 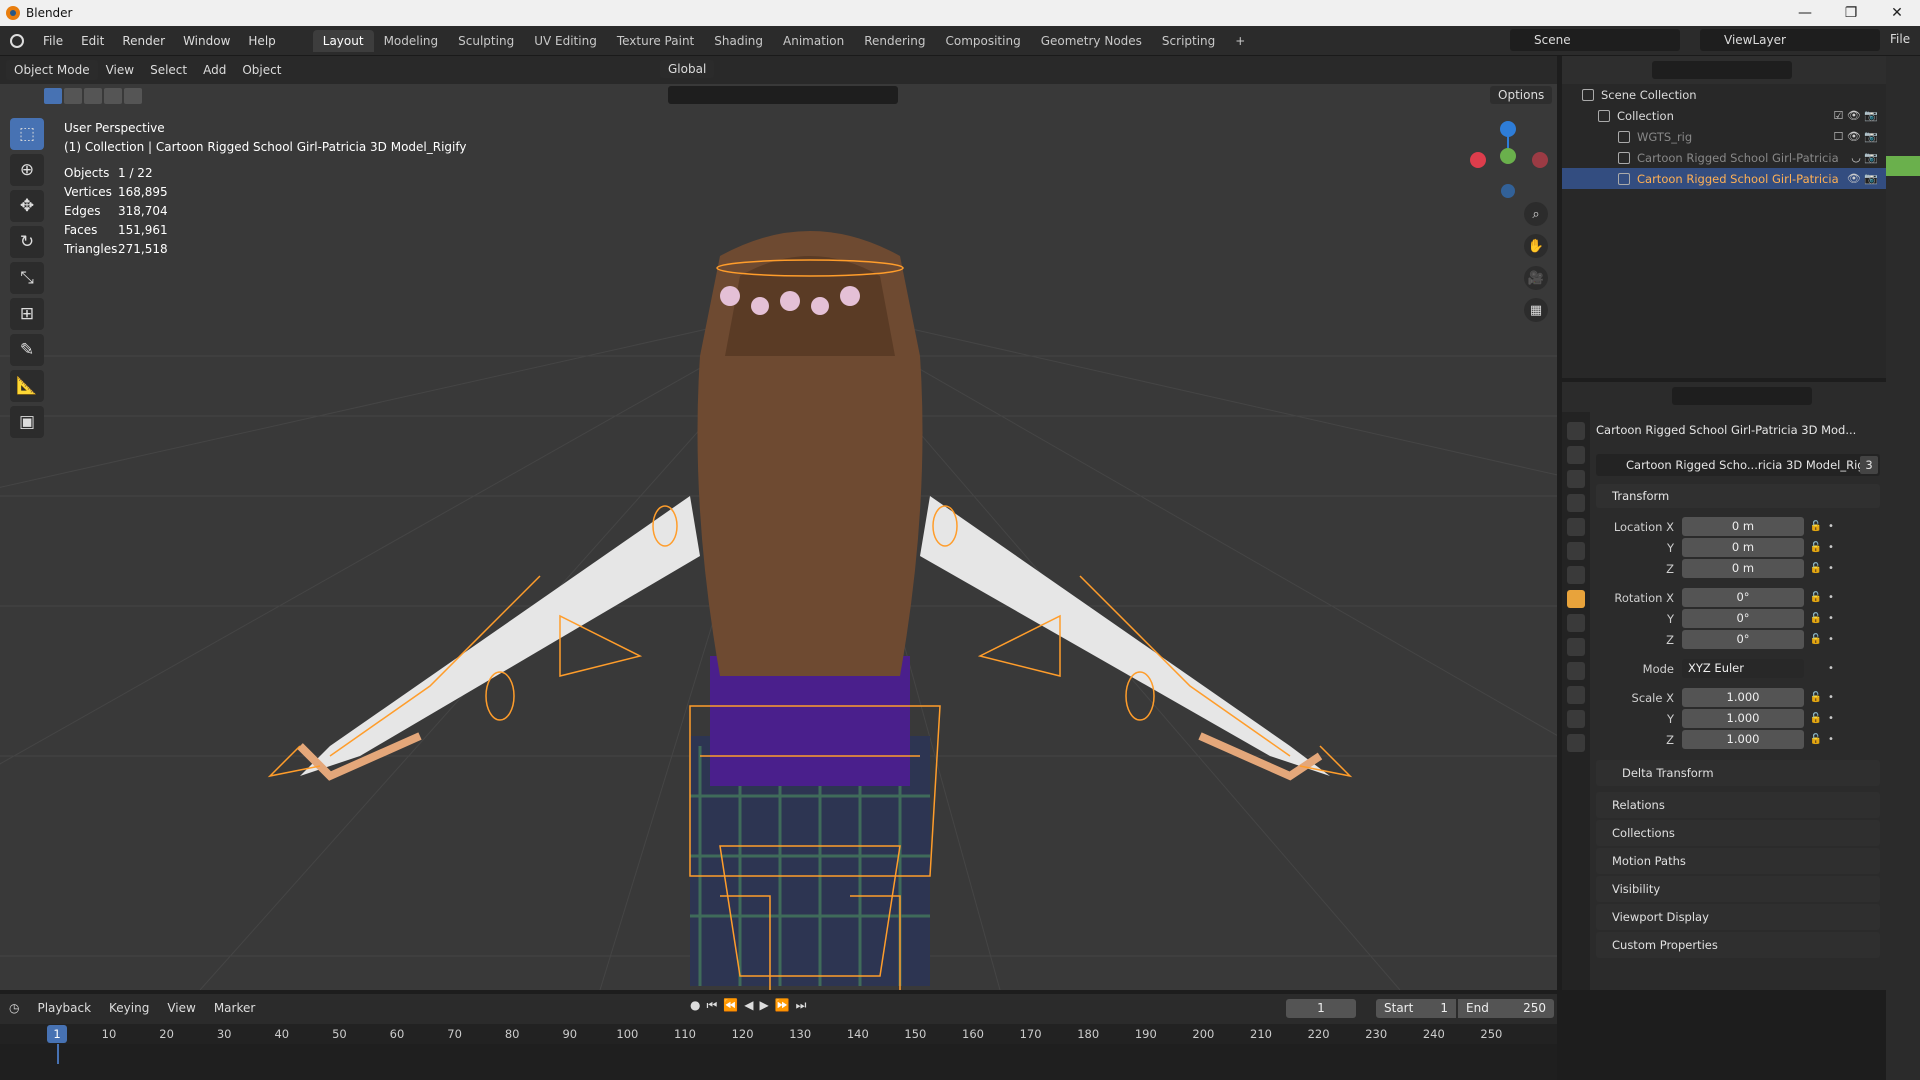 I want to click on play-reverse-icon: ◀, so click(x=748, y=1005).